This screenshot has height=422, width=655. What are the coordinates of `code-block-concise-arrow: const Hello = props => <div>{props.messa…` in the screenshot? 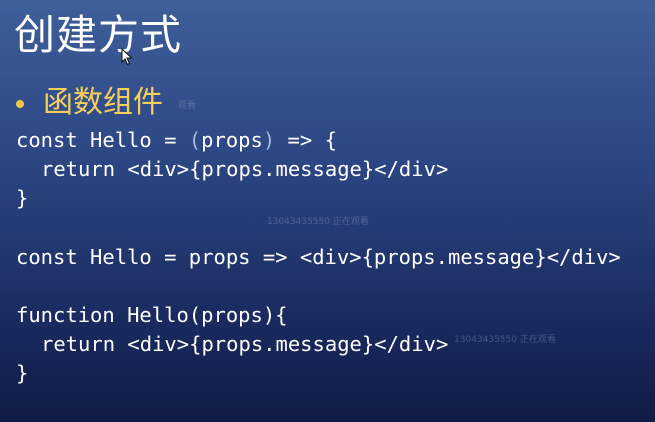 It's located at (318, 257).